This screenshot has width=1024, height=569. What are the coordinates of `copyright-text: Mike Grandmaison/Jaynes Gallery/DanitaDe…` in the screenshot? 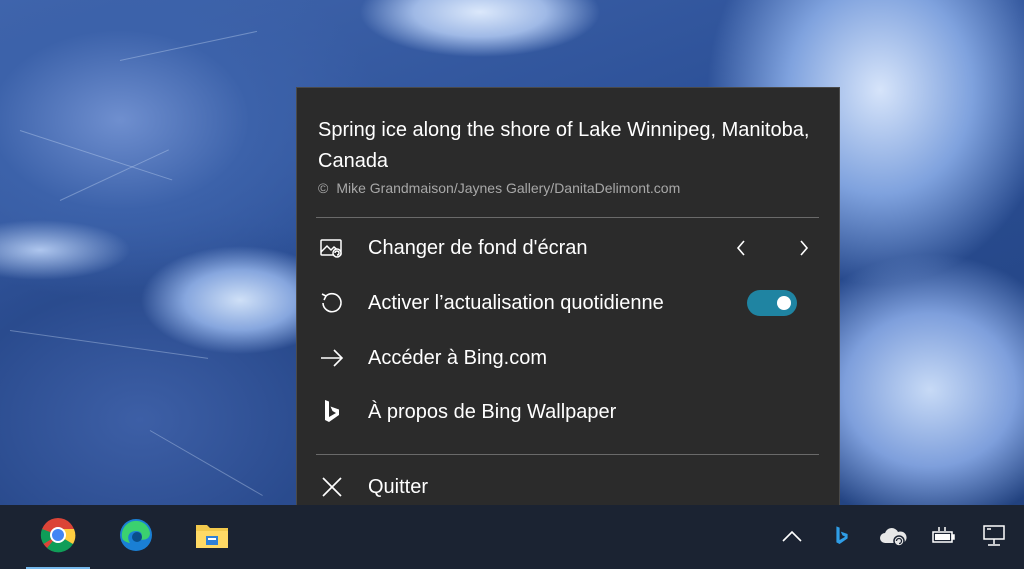 It's located at (508, 188).